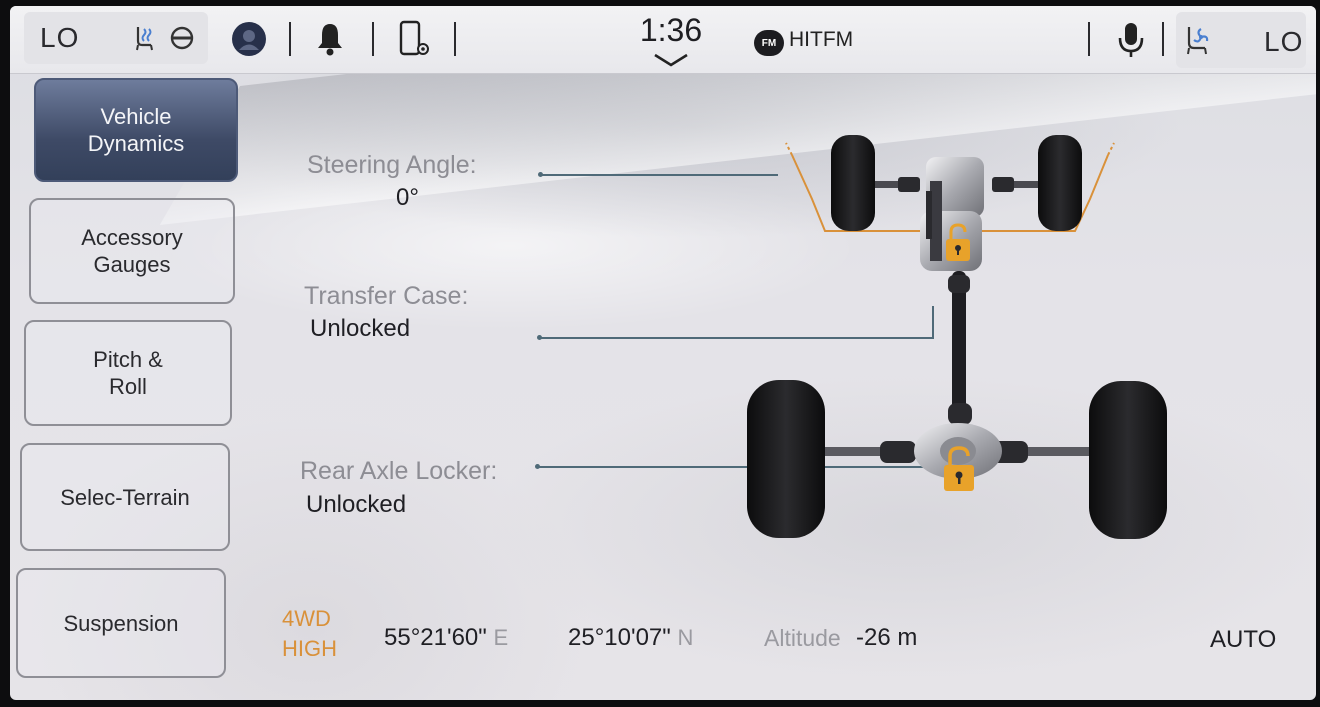 This screenshot has height=707, width=1320. I want to click on latitude: 25°10'07" N, so click(630, 638).